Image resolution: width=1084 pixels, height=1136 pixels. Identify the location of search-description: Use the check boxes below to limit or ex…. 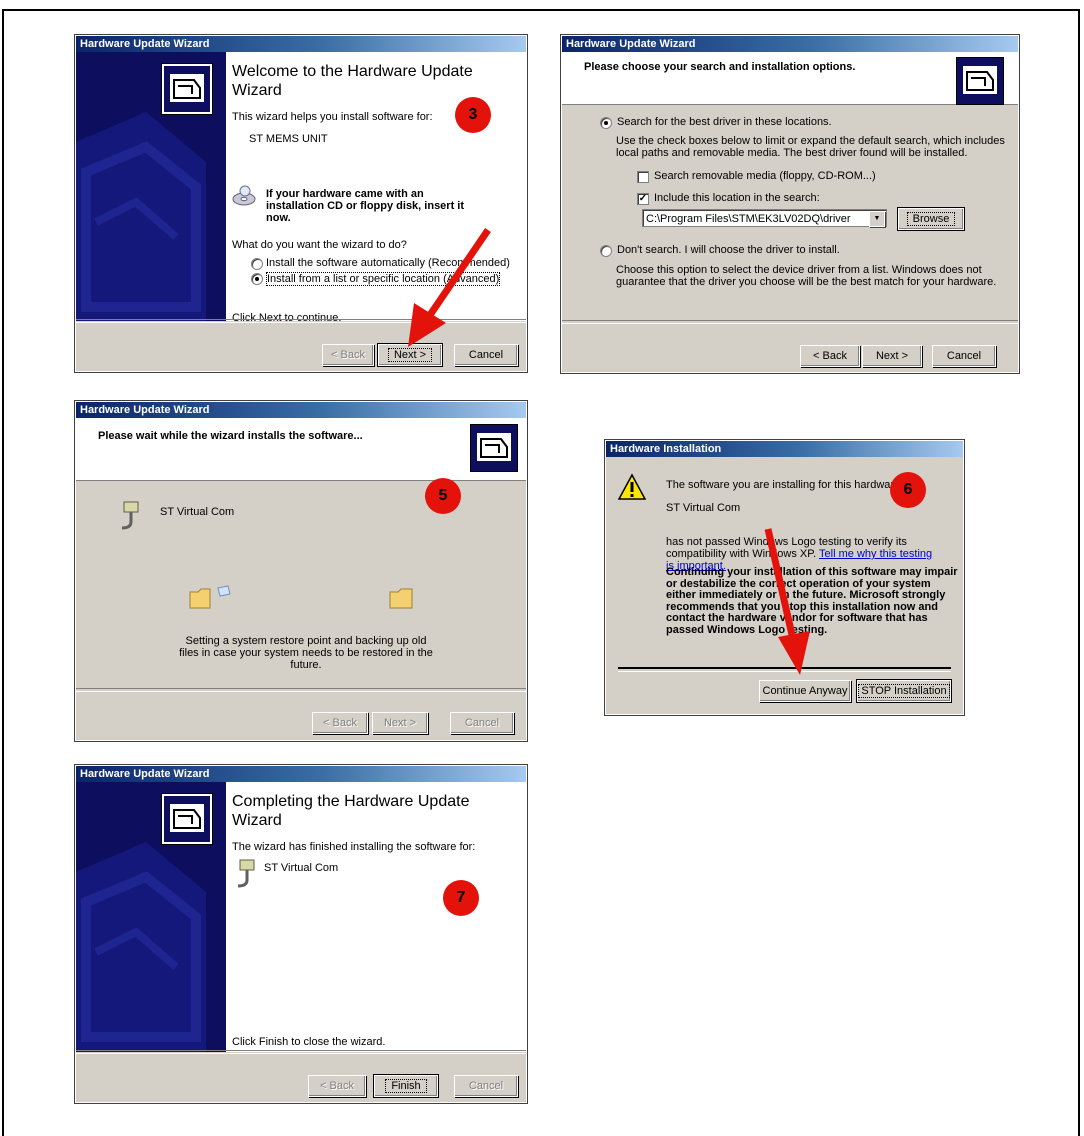
(810, 147).